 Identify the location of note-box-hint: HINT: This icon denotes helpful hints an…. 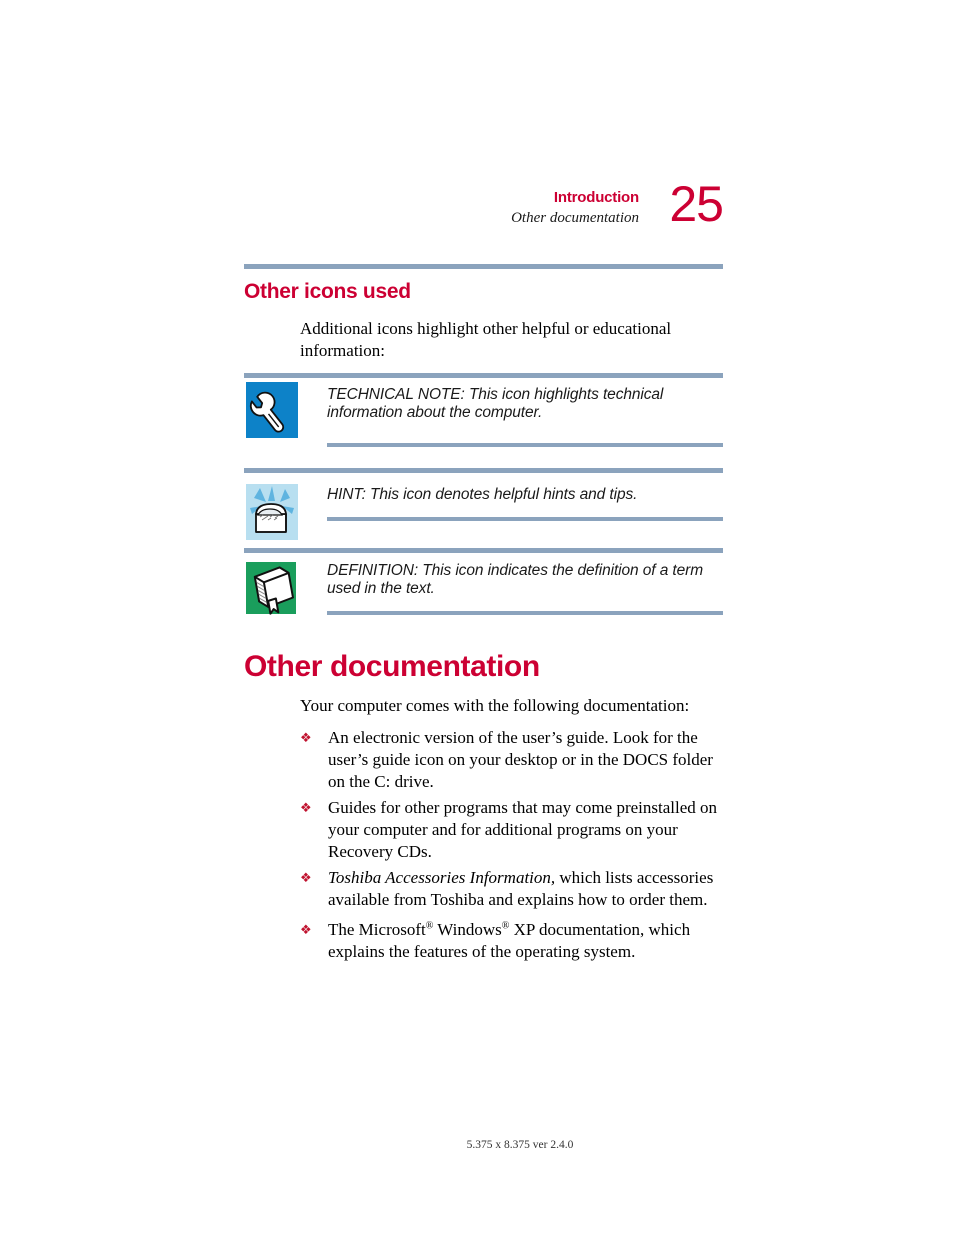
(483, 515).